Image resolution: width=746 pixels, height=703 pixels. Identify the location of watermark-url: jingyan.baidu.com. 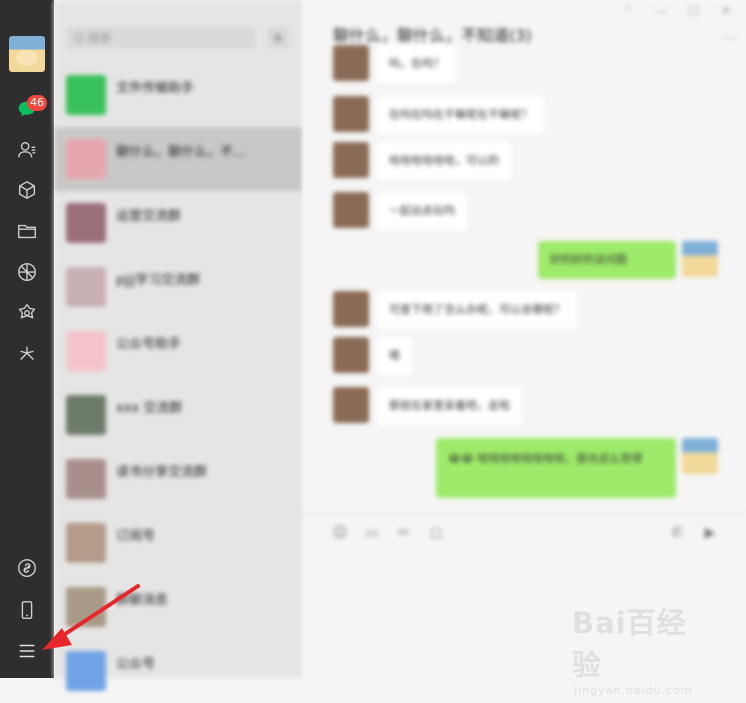
(633, 690).